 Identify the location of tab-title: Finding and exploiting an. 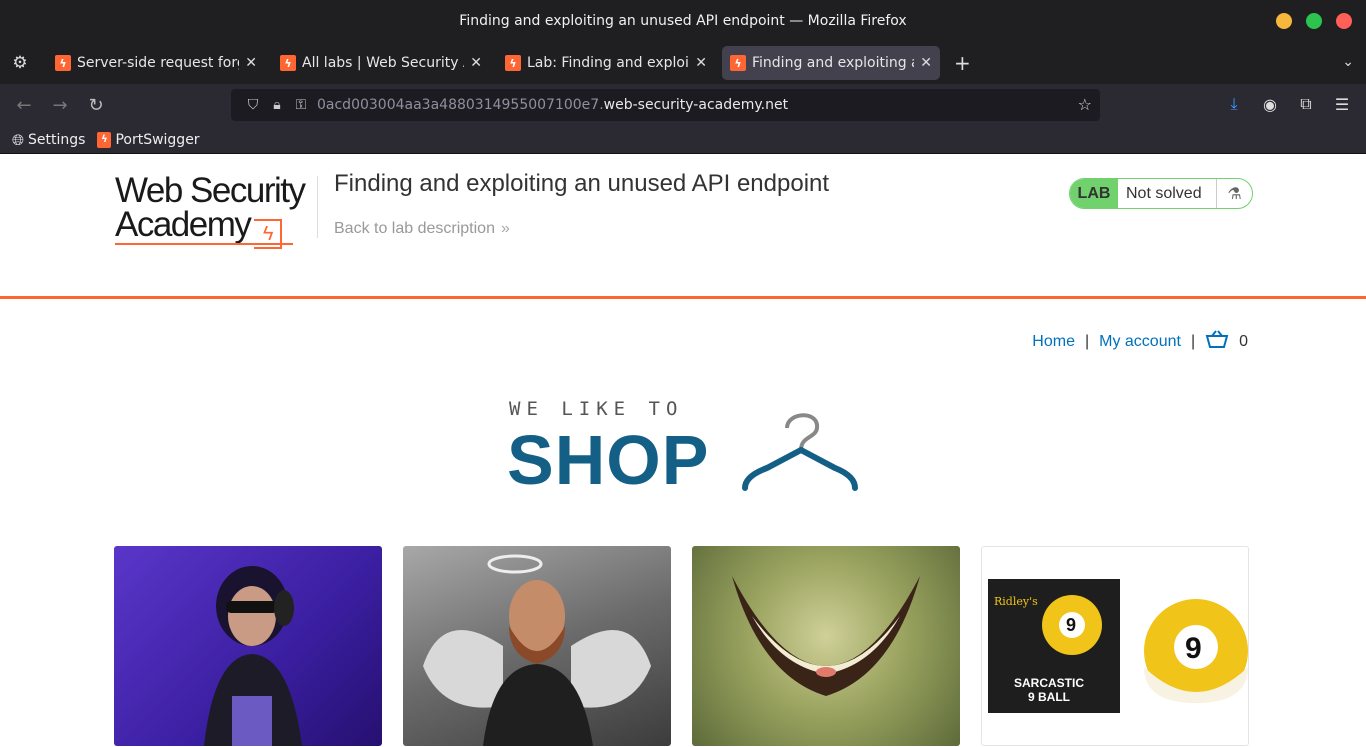
(833, 63).